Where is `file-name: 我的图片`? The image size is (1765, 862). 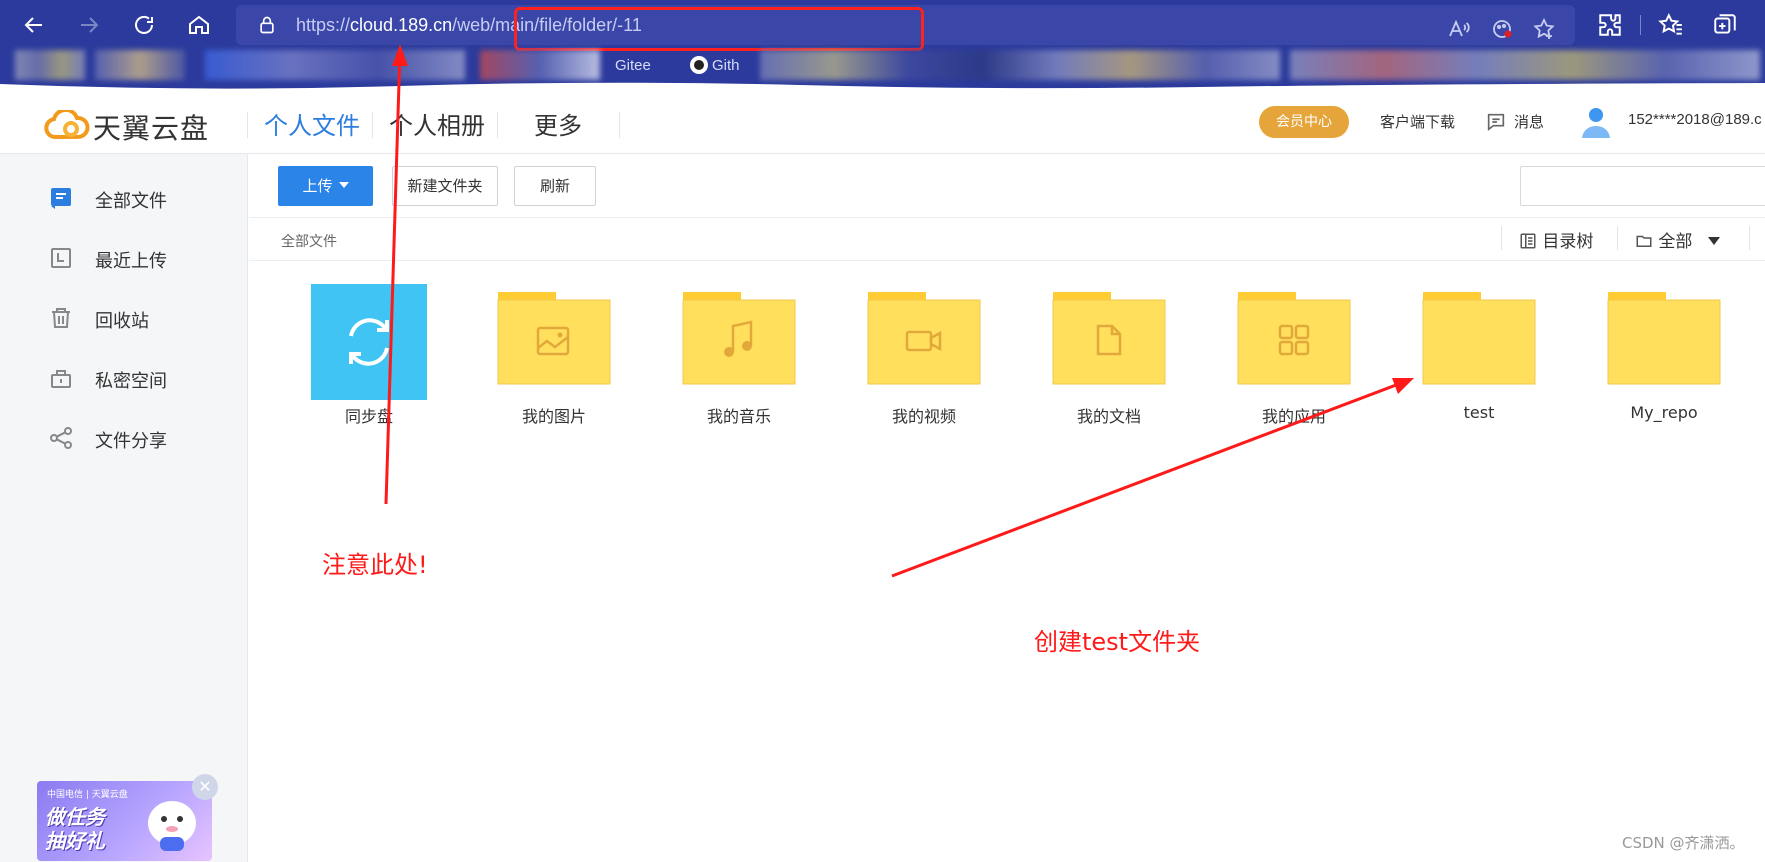
file-name: 我的图片 is located at coordinates (553, 416).